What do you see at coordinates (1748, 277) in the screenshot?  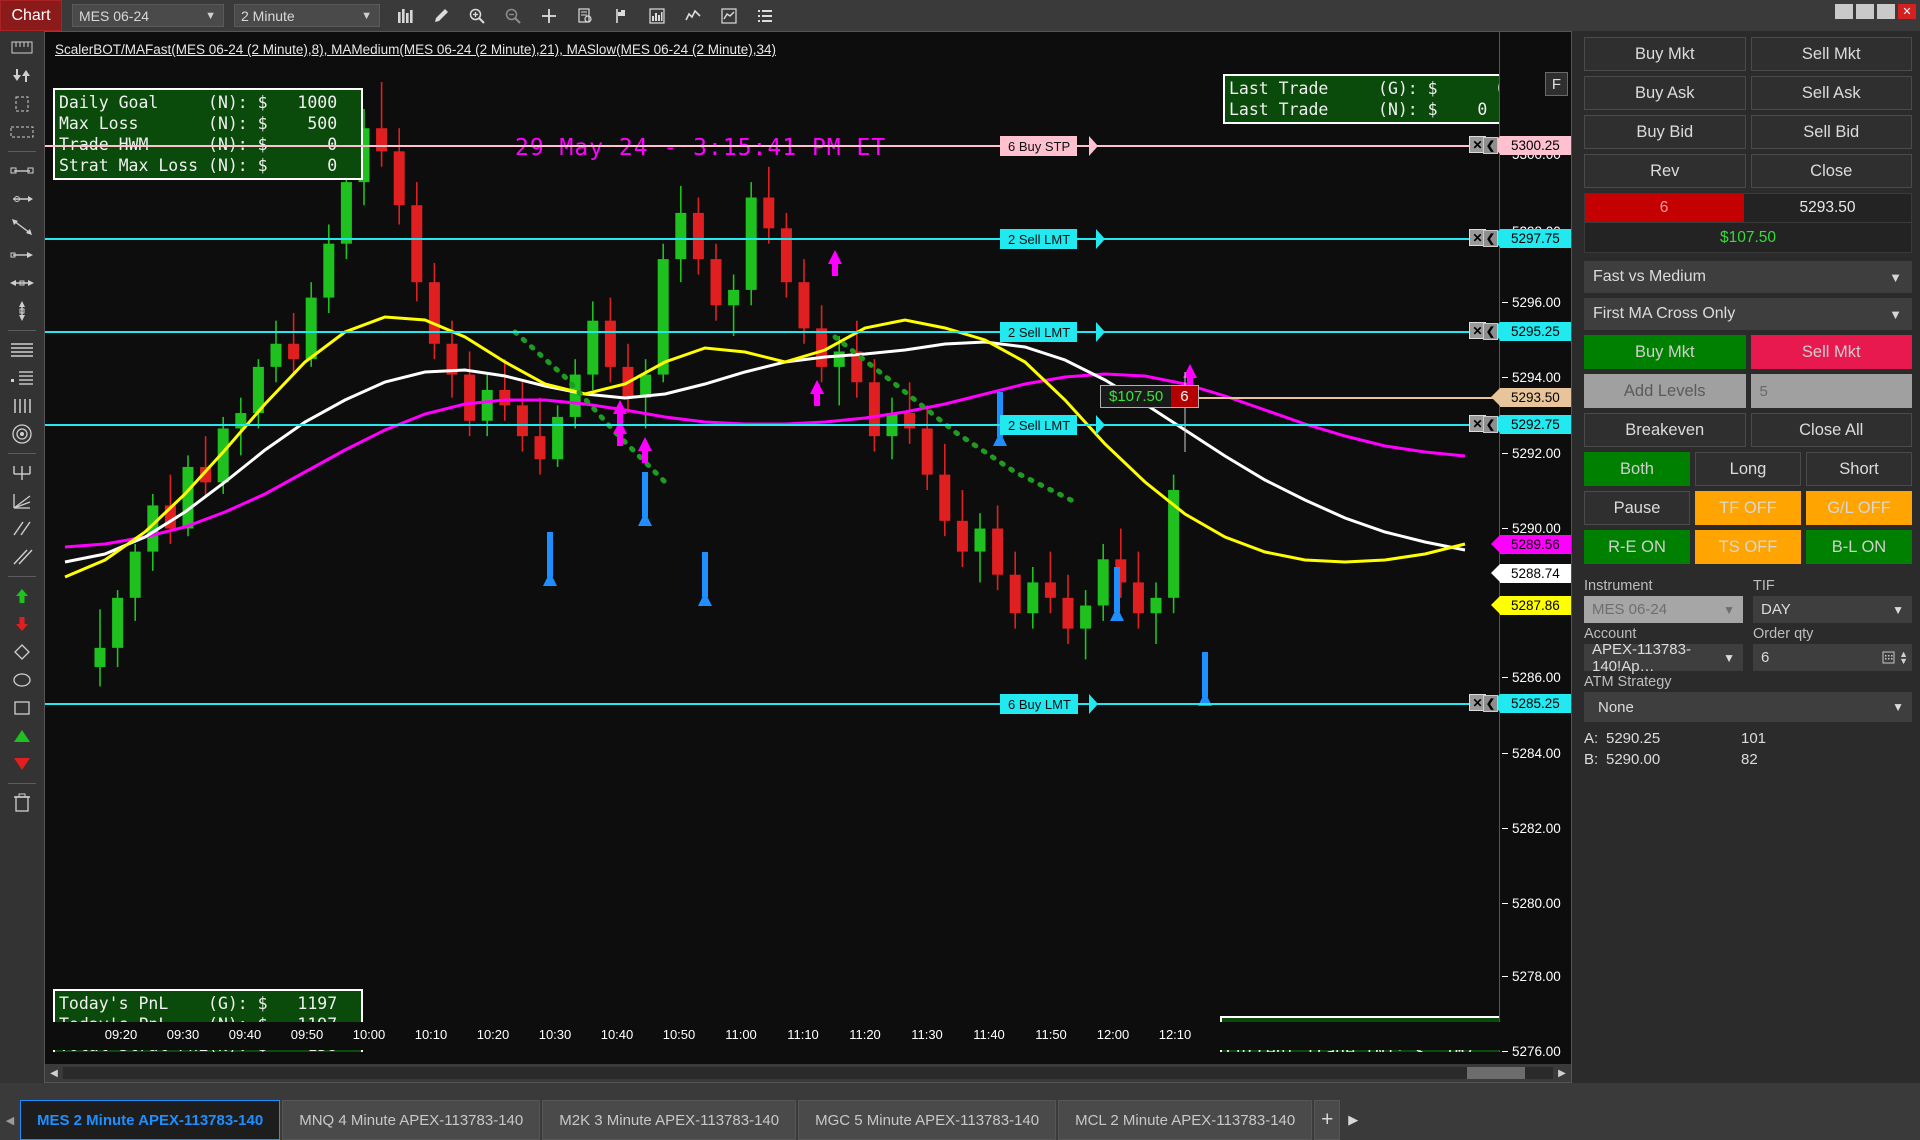 I see `strategy-select: Fast vs Medium ▼` at bounding box center [1748, 277].